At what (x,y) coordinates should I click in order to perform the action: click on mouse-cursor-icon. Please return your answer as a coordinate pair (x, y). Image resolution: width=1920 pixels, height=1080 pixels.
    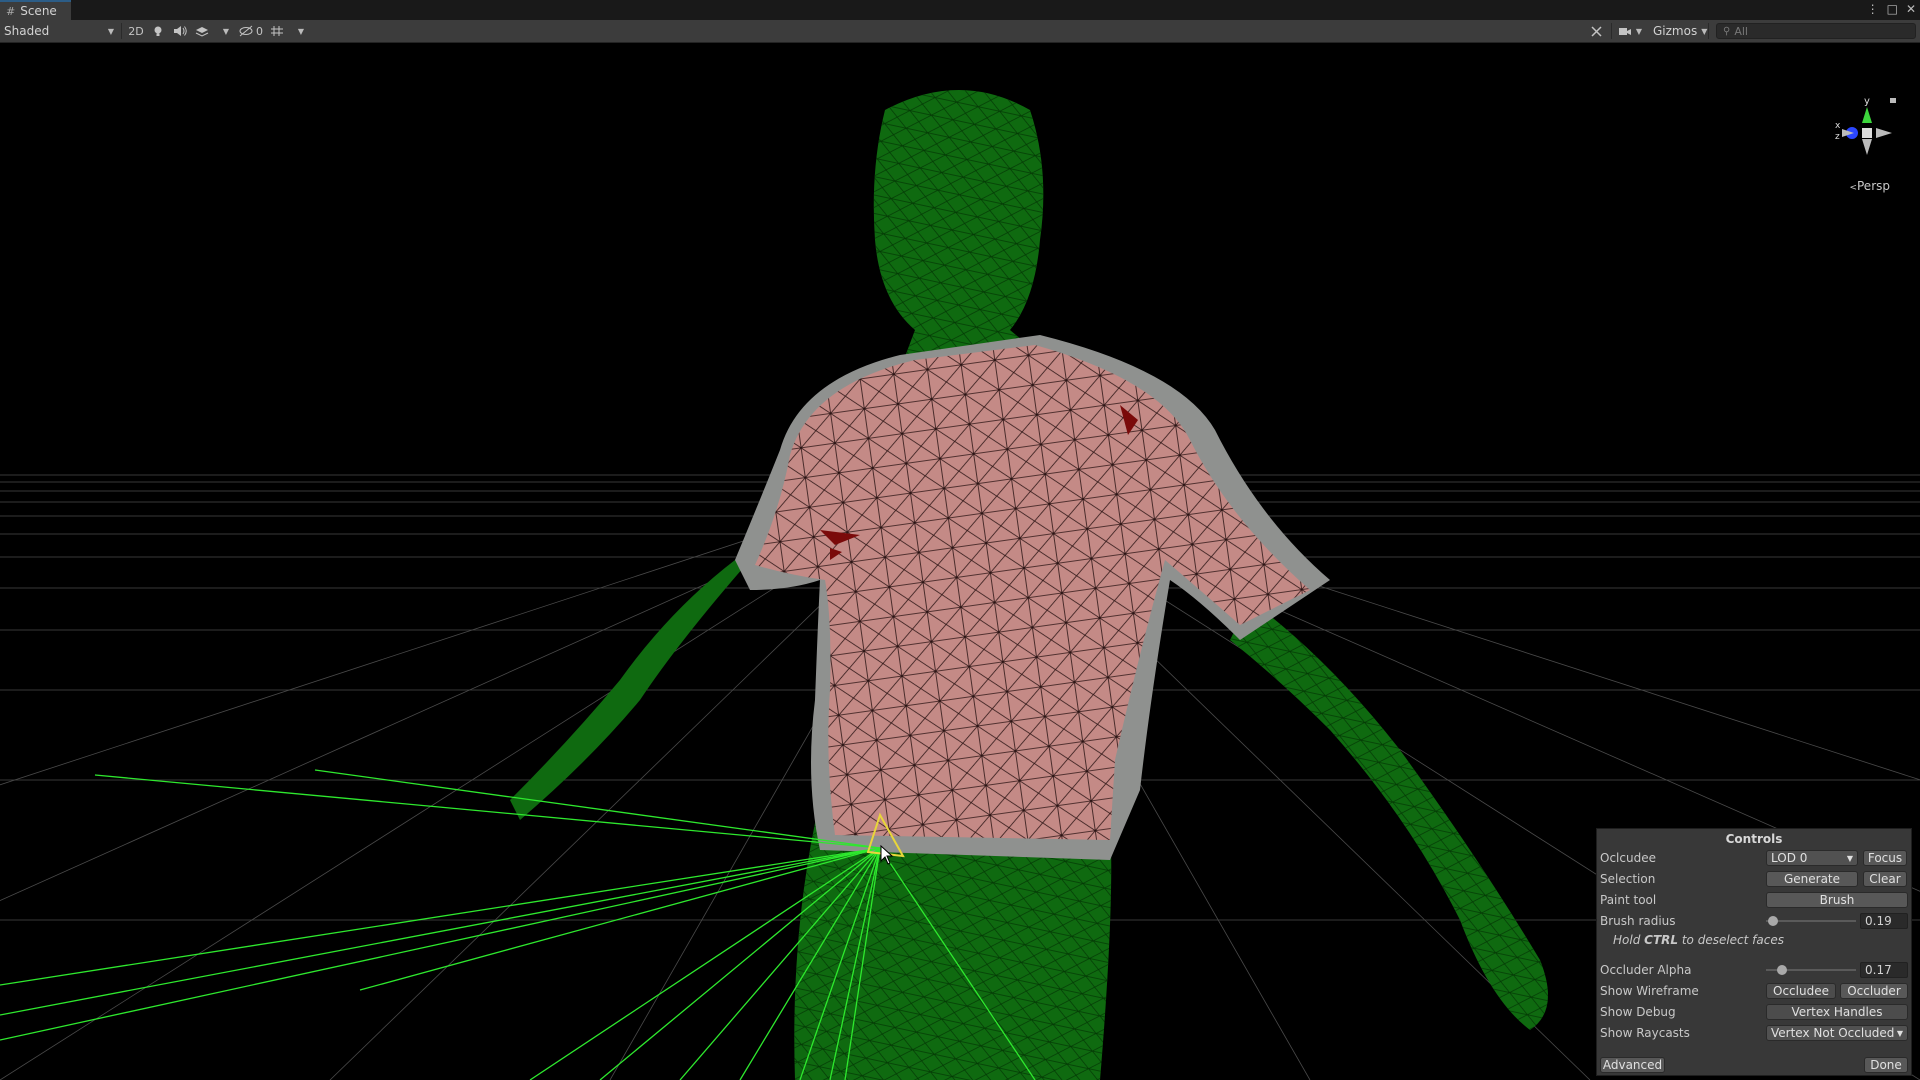
    Looking at the image, I should click on (887, 855).